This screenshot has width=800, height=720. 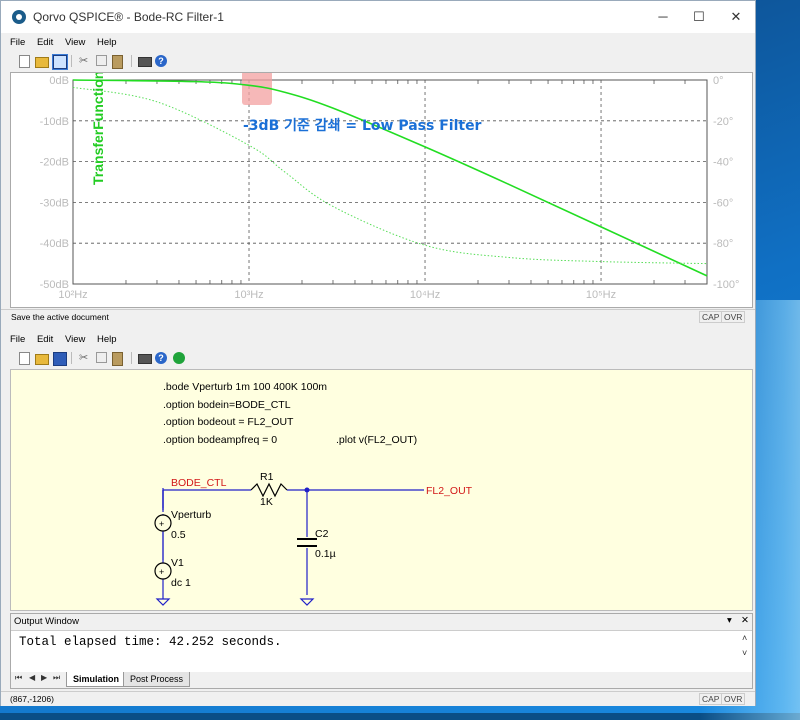 What do you see at coordinates (54, 163) in the screenshot?
I see `y-tick-label-left: -20dB` at bounding box center [54, 163].